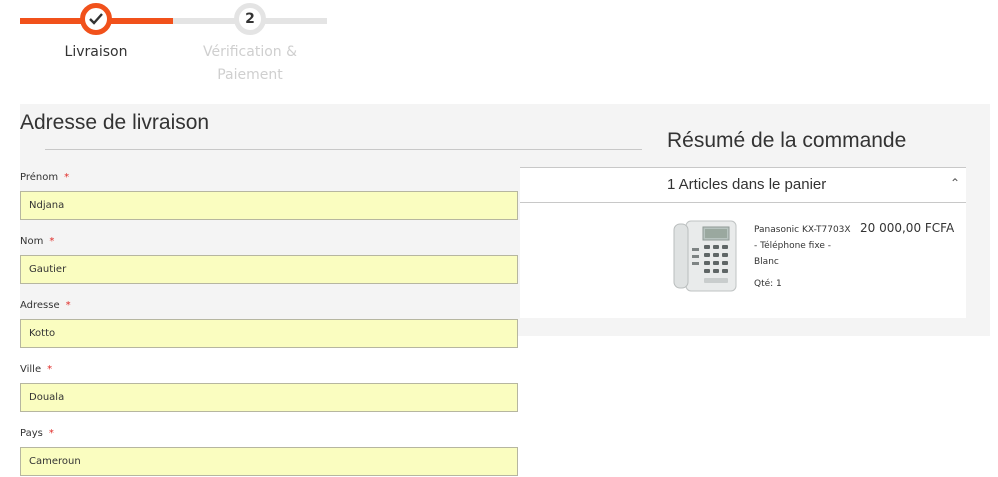  I want to click on step-1-label: Livraison, so click(96, 52).